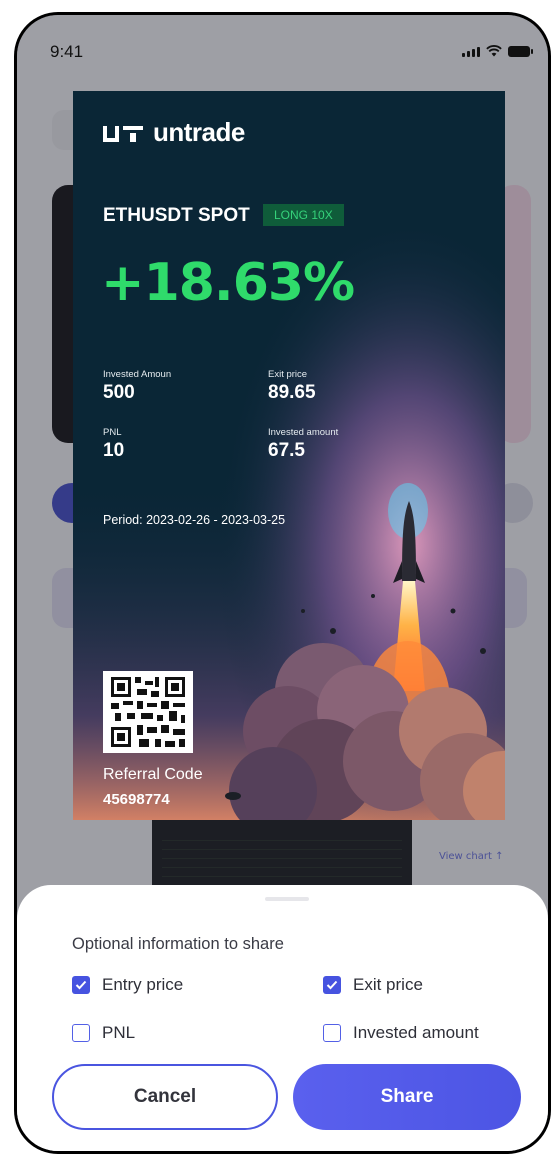 The height and width of the screenshot is (1161, 551). I want to click on stat-invested-amount: Invested Amoun 500, so click(137, 386).